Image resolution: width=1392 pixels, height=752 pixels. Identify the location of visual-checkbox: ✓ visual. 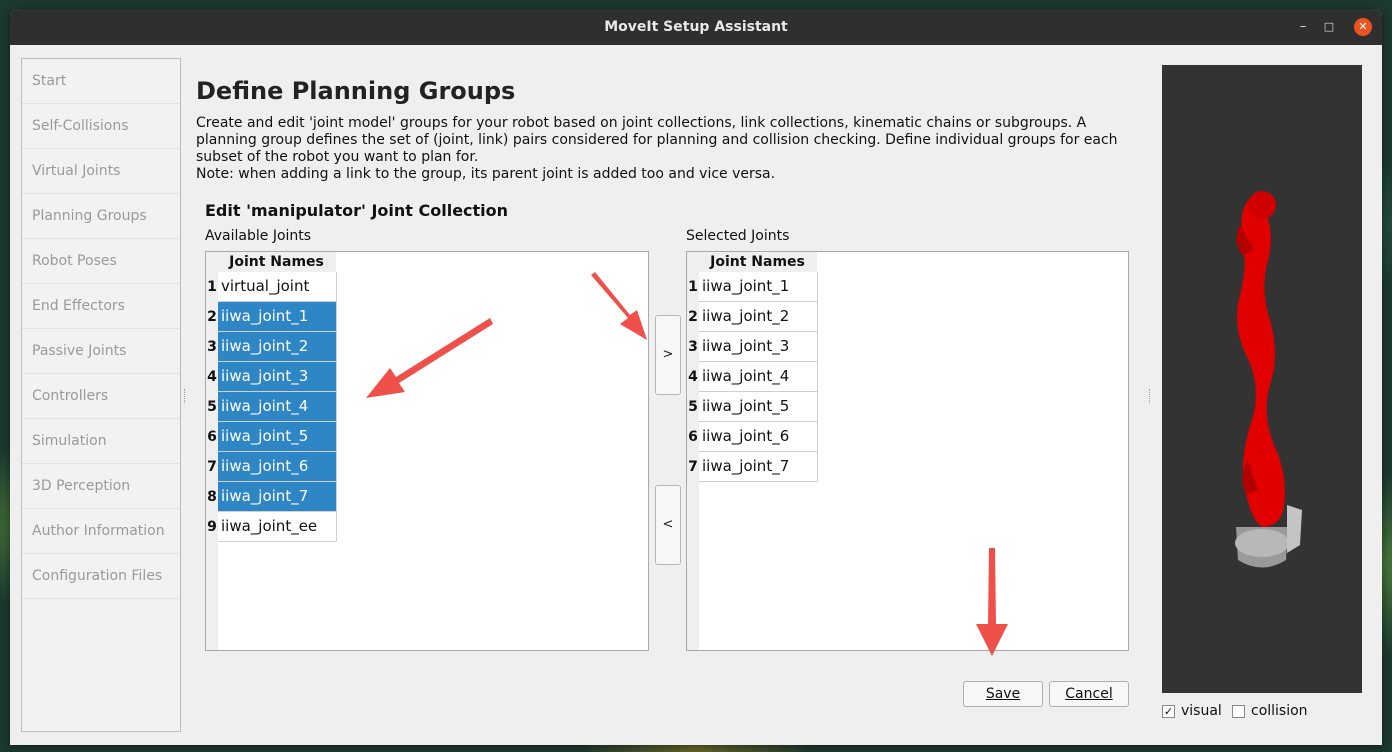
(1192, 711).